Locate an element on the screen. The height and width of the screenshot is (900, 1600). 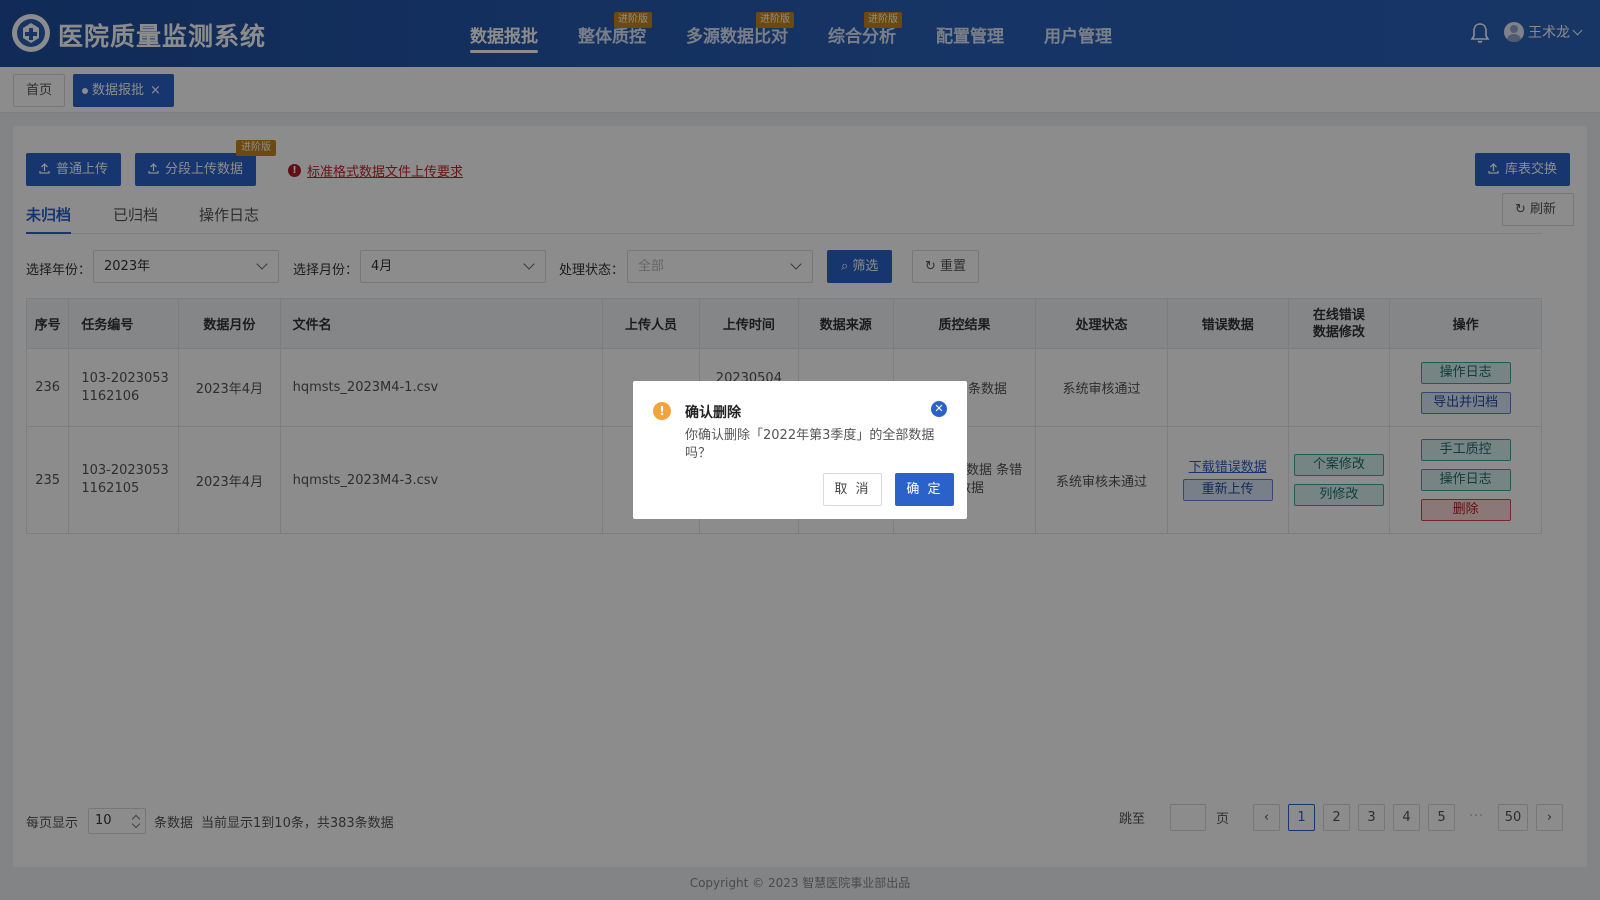
confirm-delete-dialog: ! 确认删除 ✕ 你确认删除「2022年第3季度」的全部数据吗？ 取 消 确 定 is located at coordinates (800, 450).